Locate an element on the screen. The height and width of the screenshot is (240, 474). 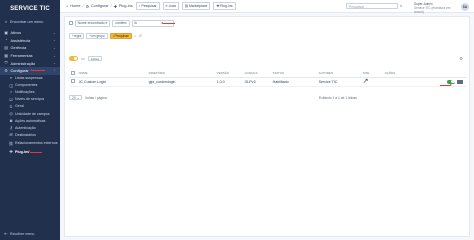
breadcrumb: ⌂ Home / ⚙ Configurar / ✚ Plug-ins is located at coordinates (99, 6).